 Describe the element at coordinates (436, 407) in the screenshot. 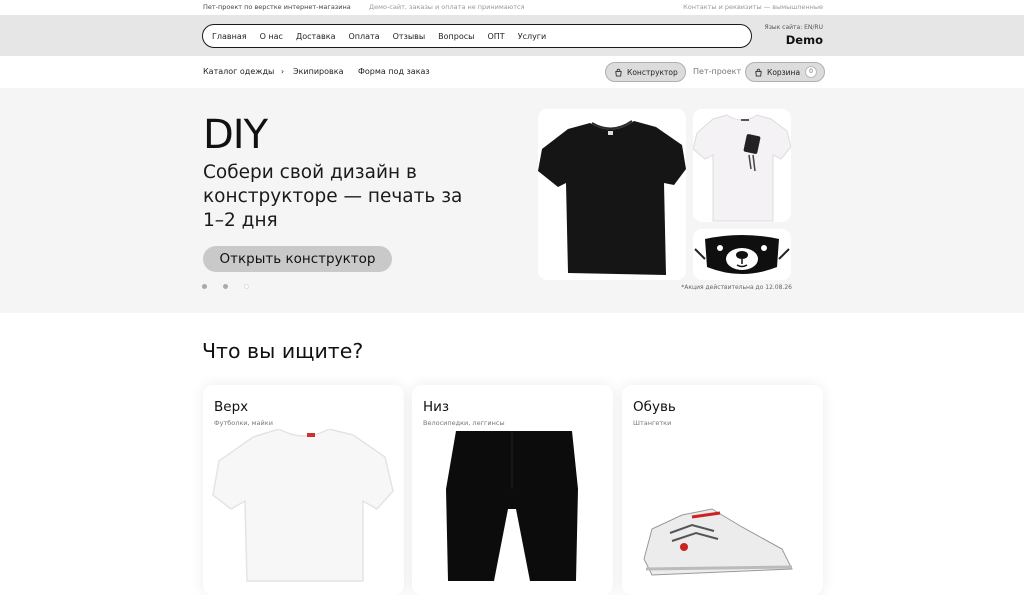

I see `category-title: Низ` at that location.